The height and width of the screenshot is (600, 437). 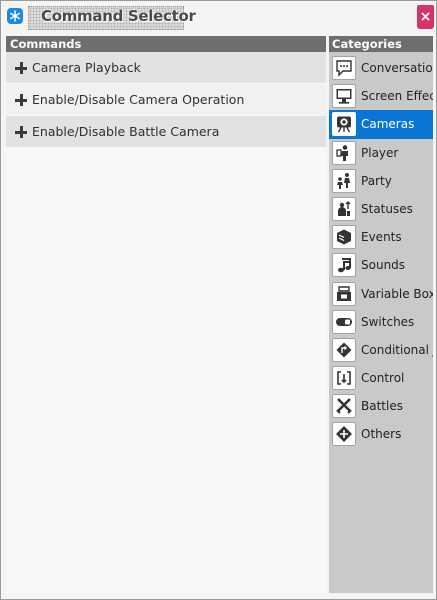 What do you see at coordinates (15, 16) in the screenshot?
I see `app-icon` at bounding box center [15, 16].